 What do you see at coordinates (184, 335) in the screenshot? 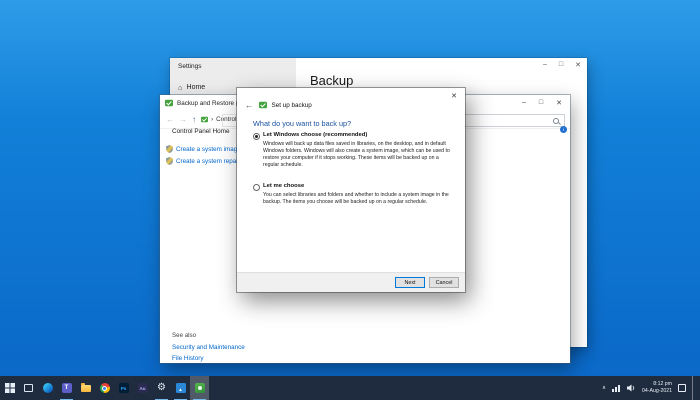
I see `see-also-header: See also` at bounding box center [184, 335].